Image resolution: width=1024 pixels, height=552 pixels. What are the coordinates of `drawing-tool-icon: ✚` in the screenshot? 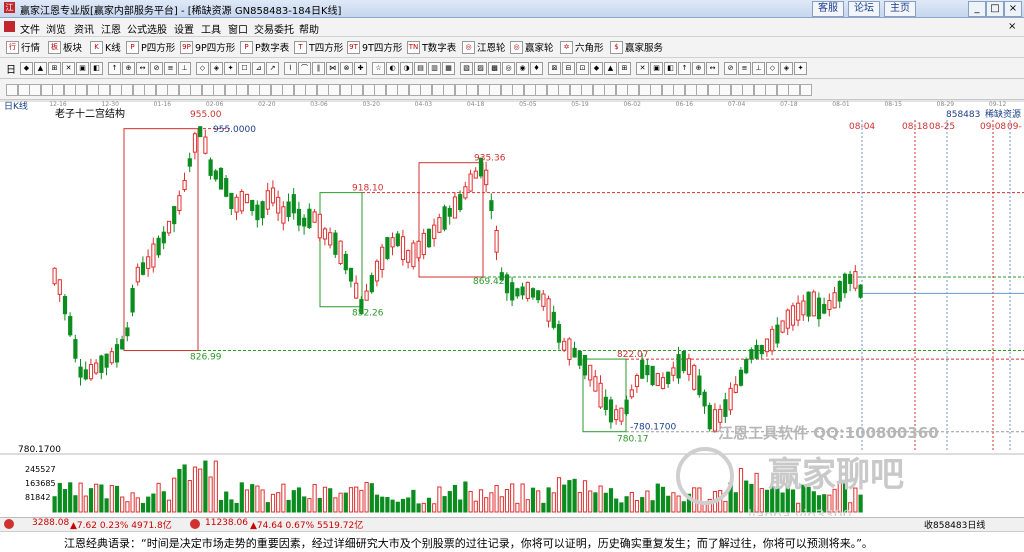 It's located at (360, 68).